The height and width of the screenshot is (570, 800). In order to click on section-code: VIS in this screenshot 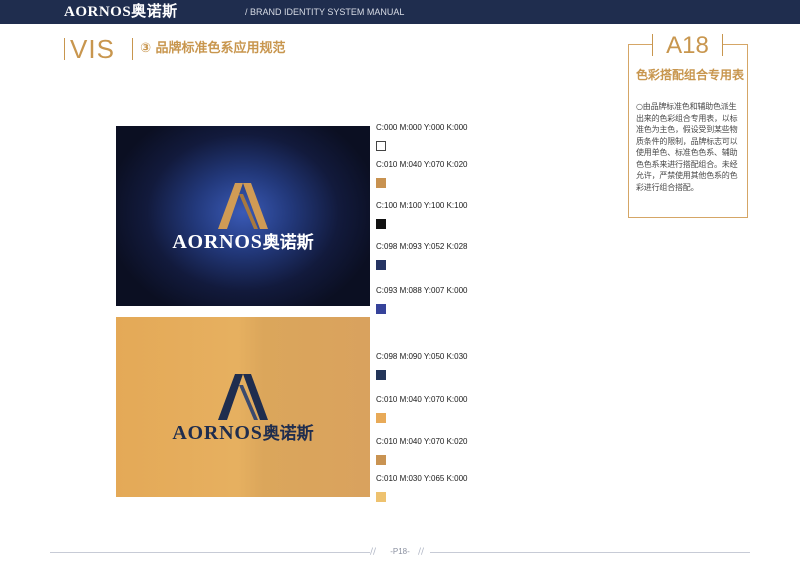, I will do `click(92, 49)`.